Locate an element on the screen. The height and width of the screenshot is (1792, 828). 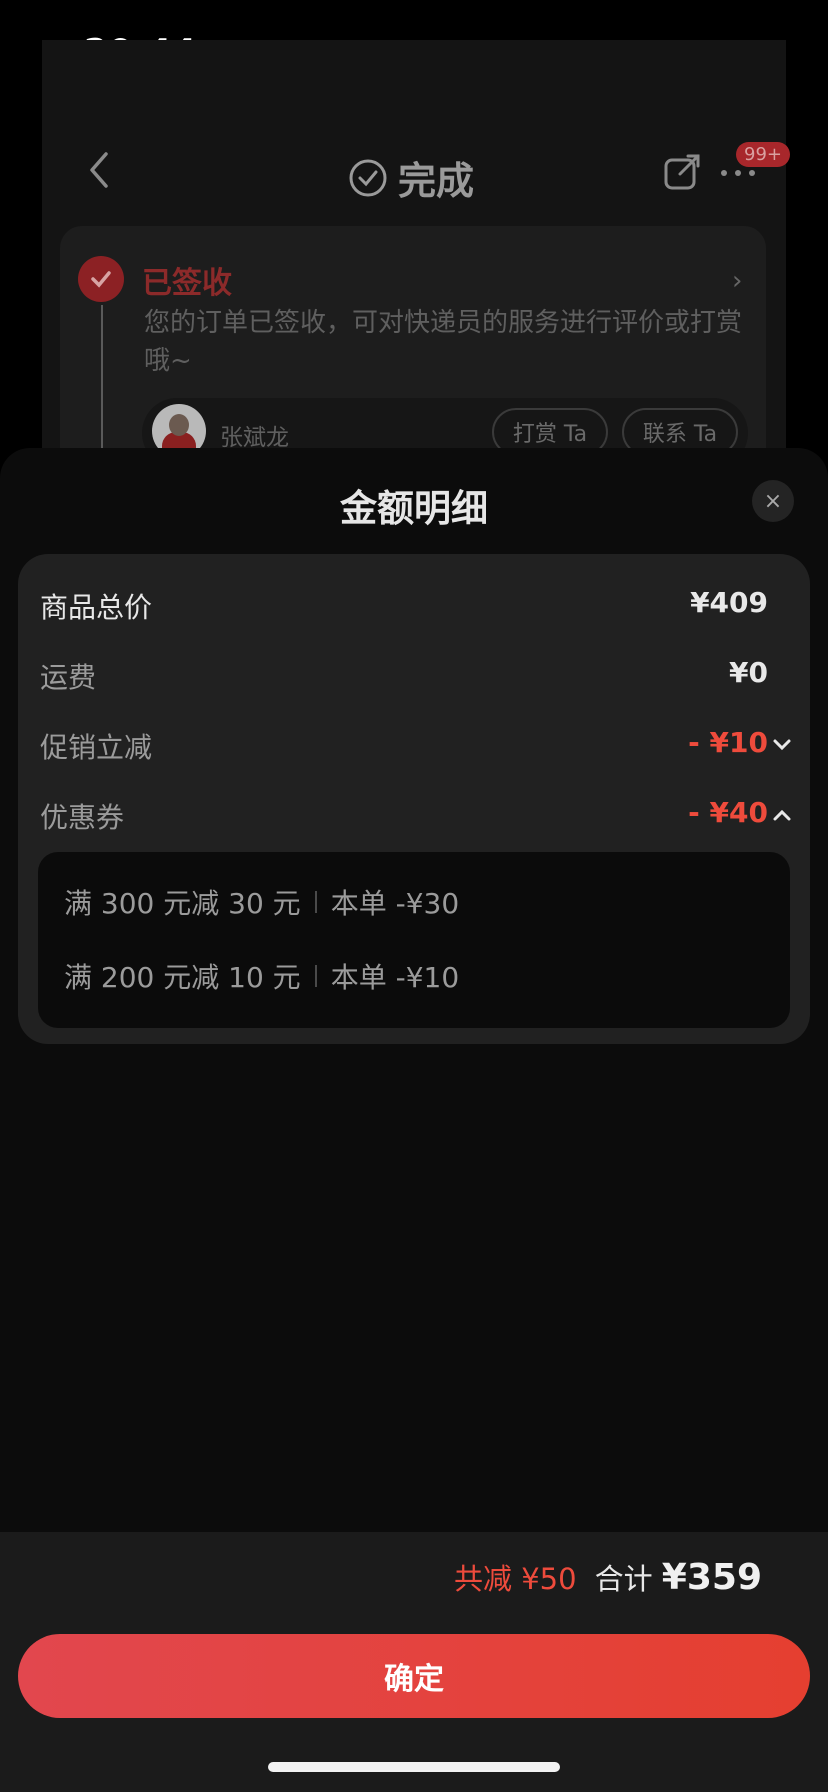
page-title-text: 完成 is located at coordinates (436, 181).